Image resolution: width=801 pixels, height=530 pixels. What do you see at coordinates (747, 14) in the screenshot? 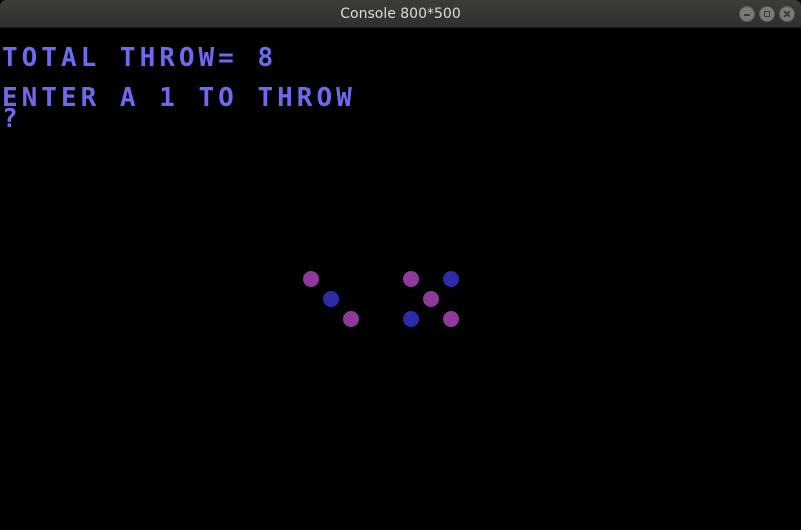
I see `minimize-icon` at bounding box center [747, 14].